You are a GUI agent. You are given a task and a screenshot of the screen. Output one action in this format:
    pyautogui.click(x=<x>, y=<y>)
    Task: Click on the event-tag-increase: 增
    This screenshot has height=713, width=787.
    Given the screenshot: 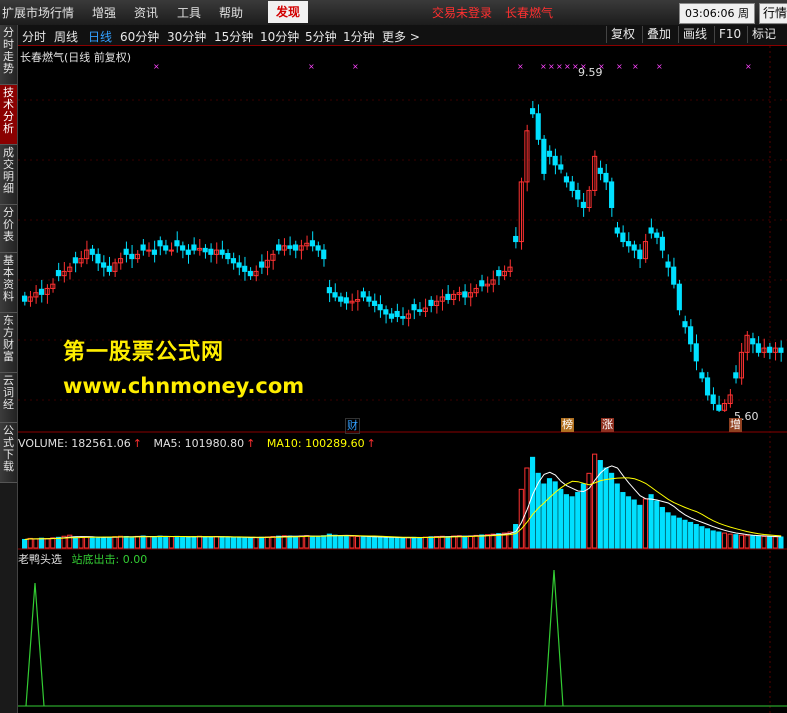 What is the action you would take?
    pyautogui.click(x=735, y=425)
    